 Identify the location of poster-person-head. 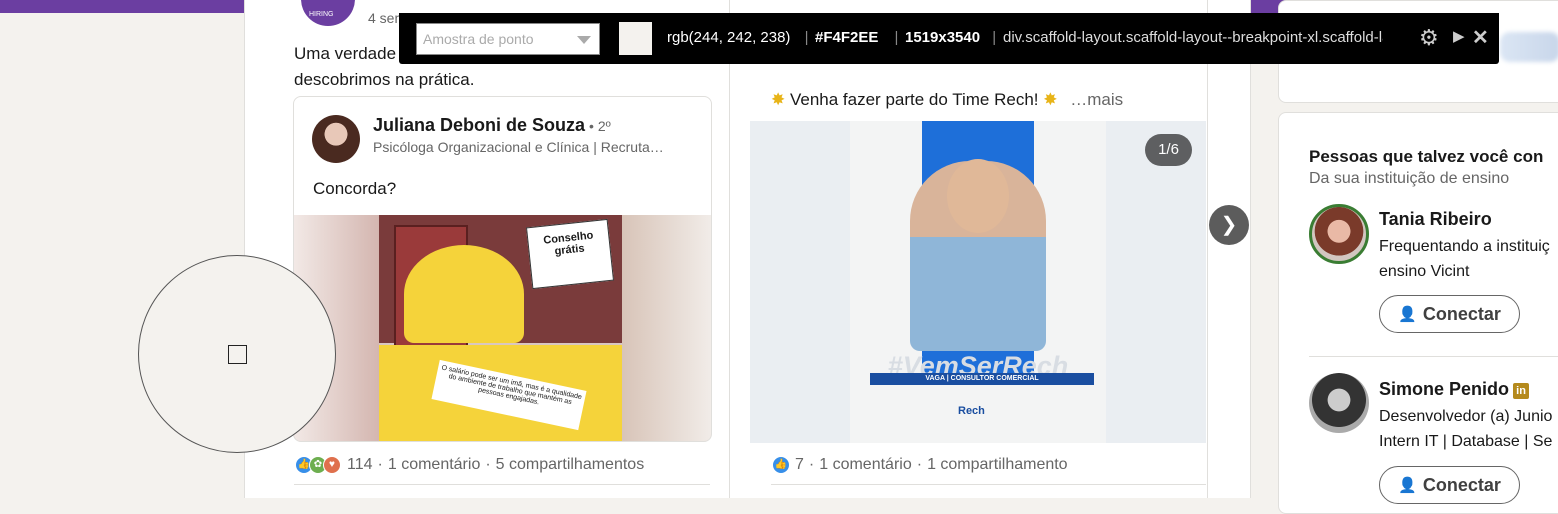
(978, 196).